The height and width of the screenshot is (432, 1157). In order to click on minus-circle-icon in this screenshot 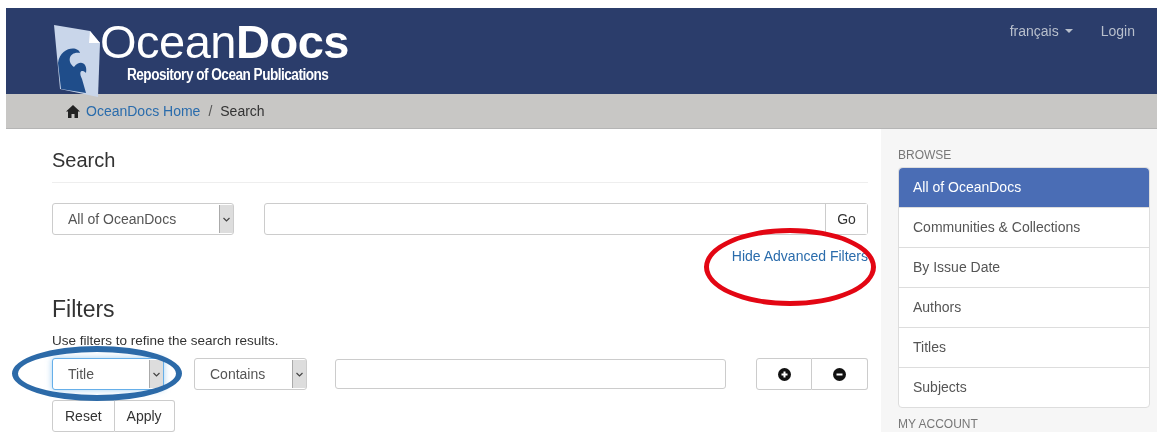, I will do `click(839, 374)`.